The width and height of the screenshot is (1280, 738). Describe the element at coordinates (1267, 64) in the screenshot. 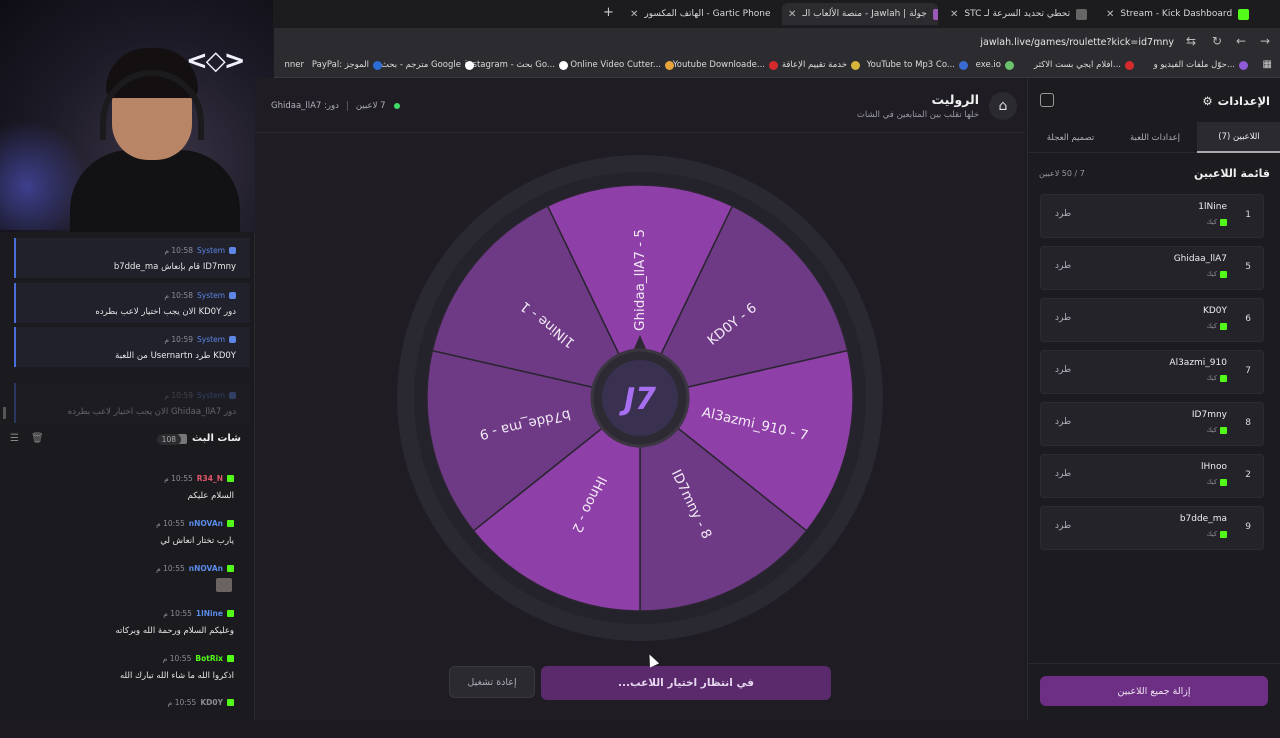

I see `bookmarks-menu-icon: ▦` at that location.